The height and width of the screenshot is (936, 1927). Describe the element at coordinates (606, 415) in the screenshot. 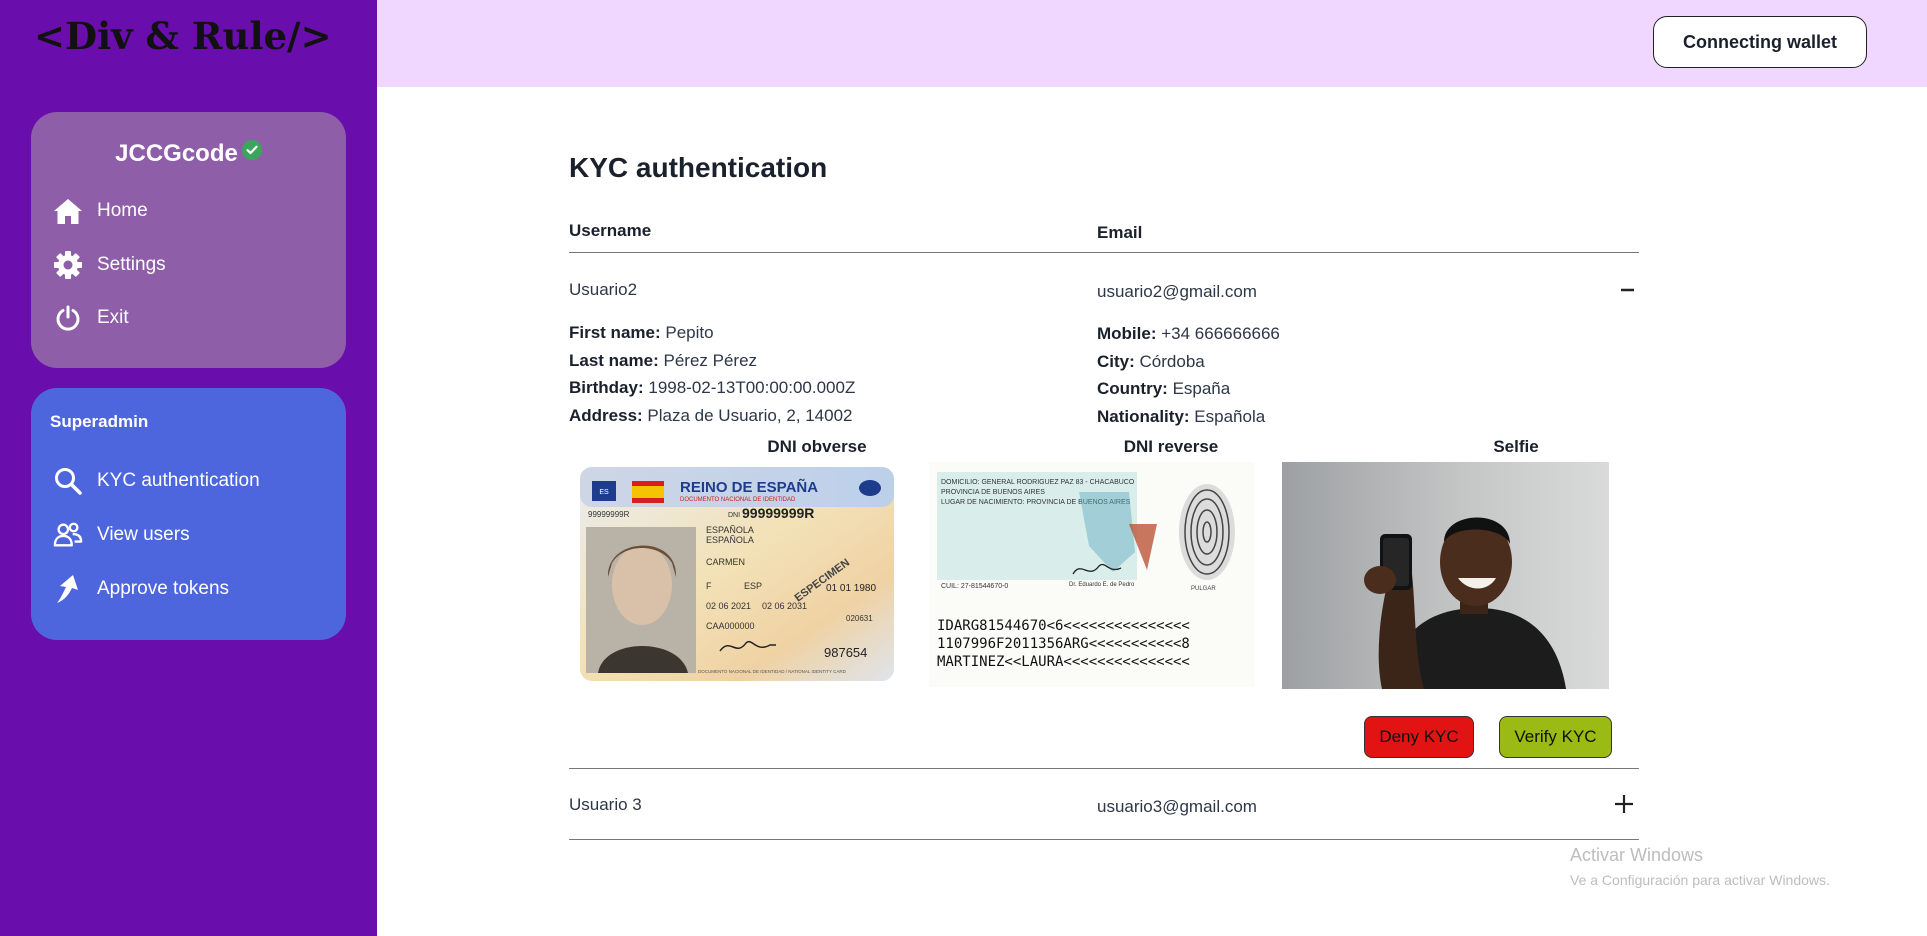

I see `detail-label: Address:` at that location.